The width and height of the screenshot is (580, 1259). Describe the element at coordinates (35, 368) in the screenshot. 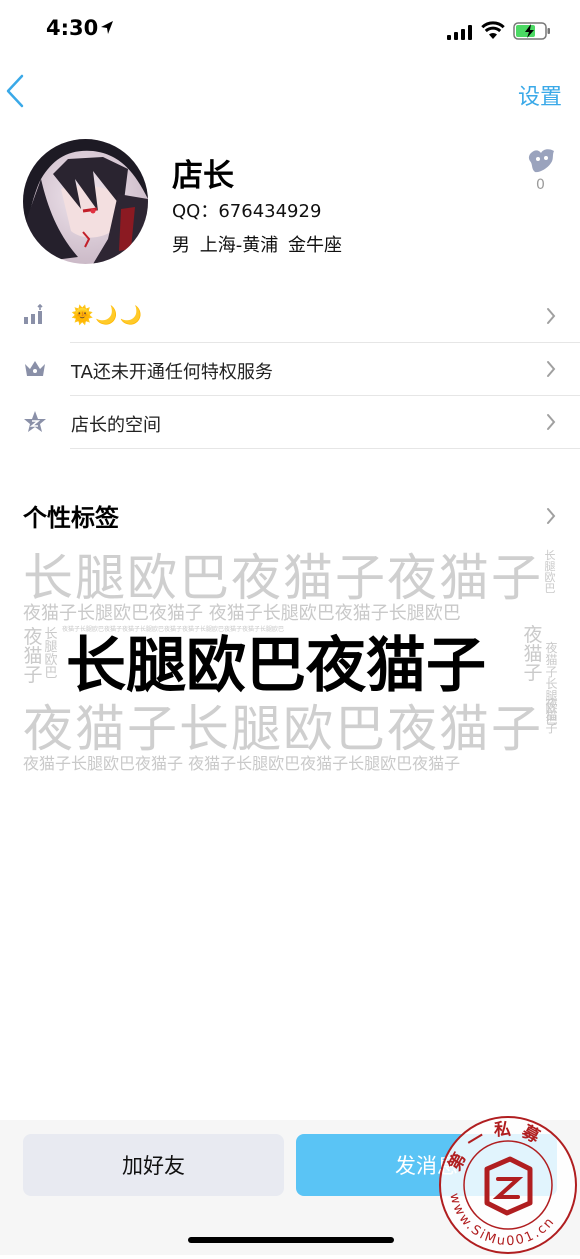

I see `crown-icon` at that location.